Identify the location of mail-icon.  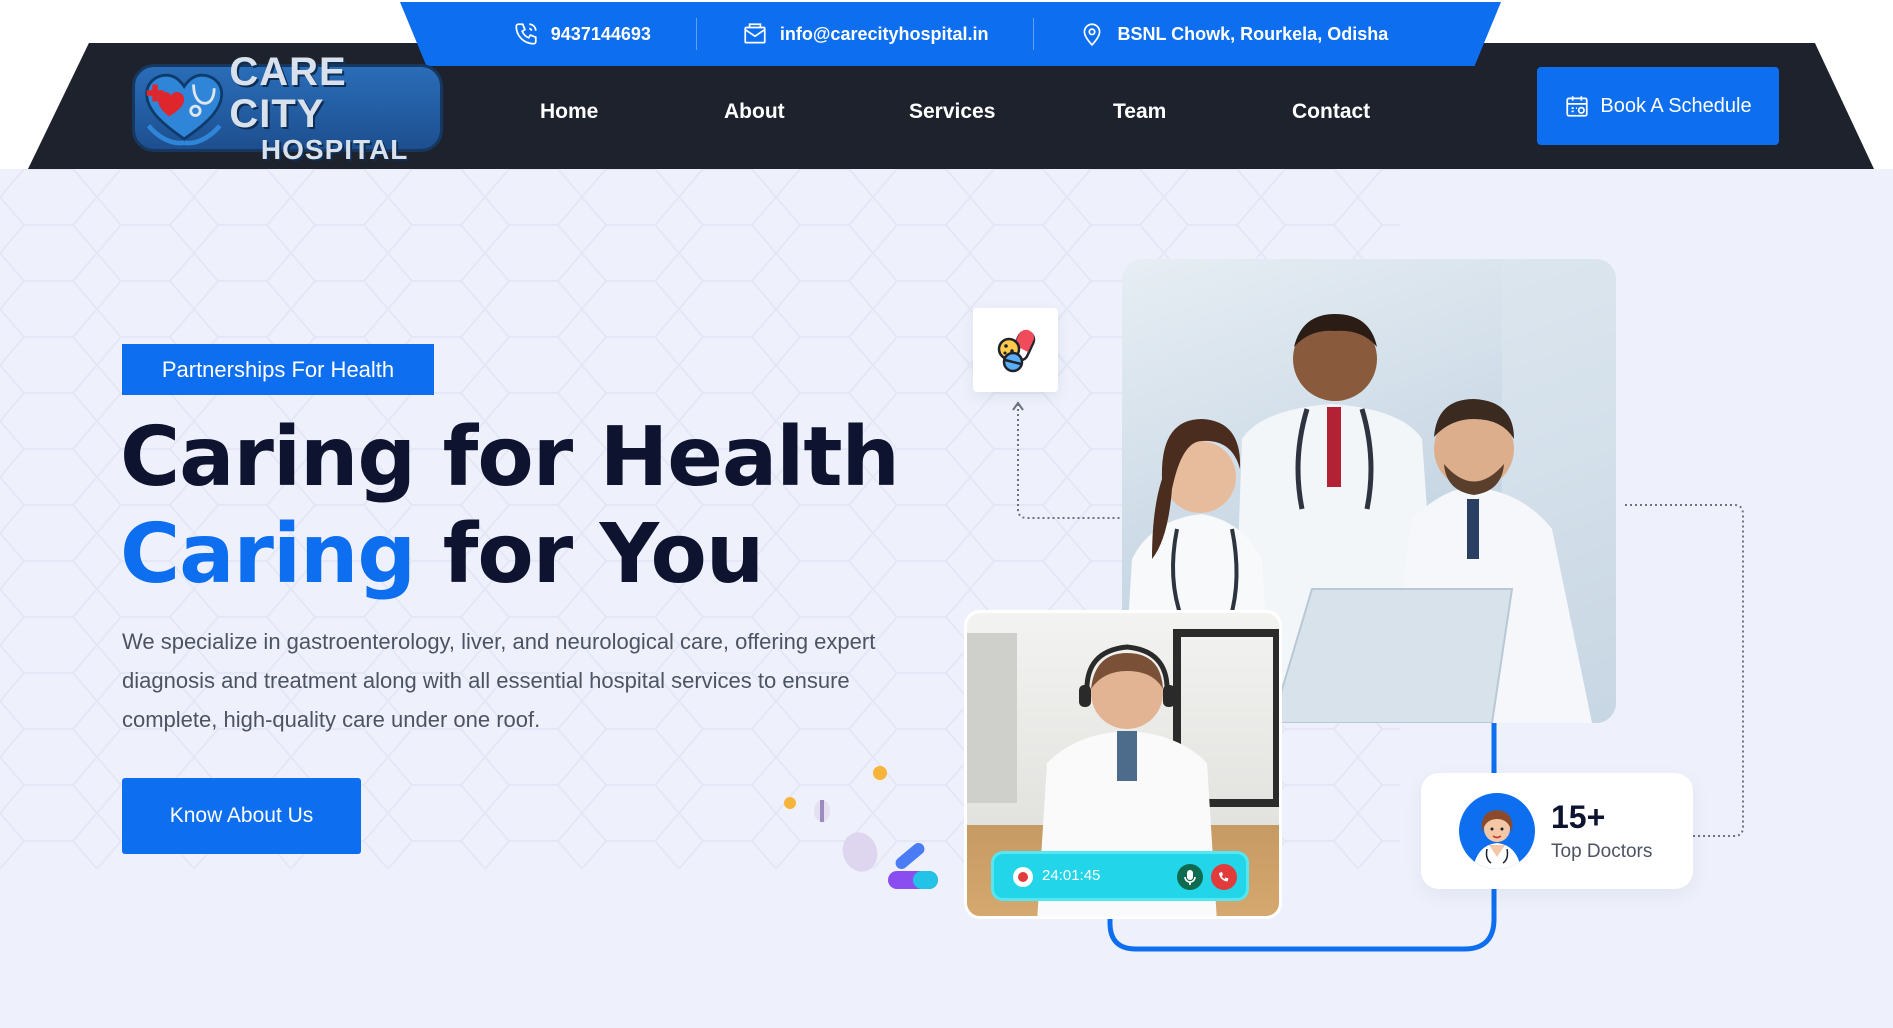
(755, 33).